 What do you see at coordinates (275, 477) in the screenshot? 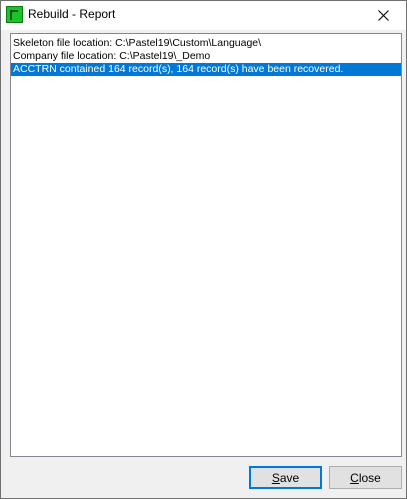
I see `save-button-mnemonic: S` at bounding box center [275, 477].